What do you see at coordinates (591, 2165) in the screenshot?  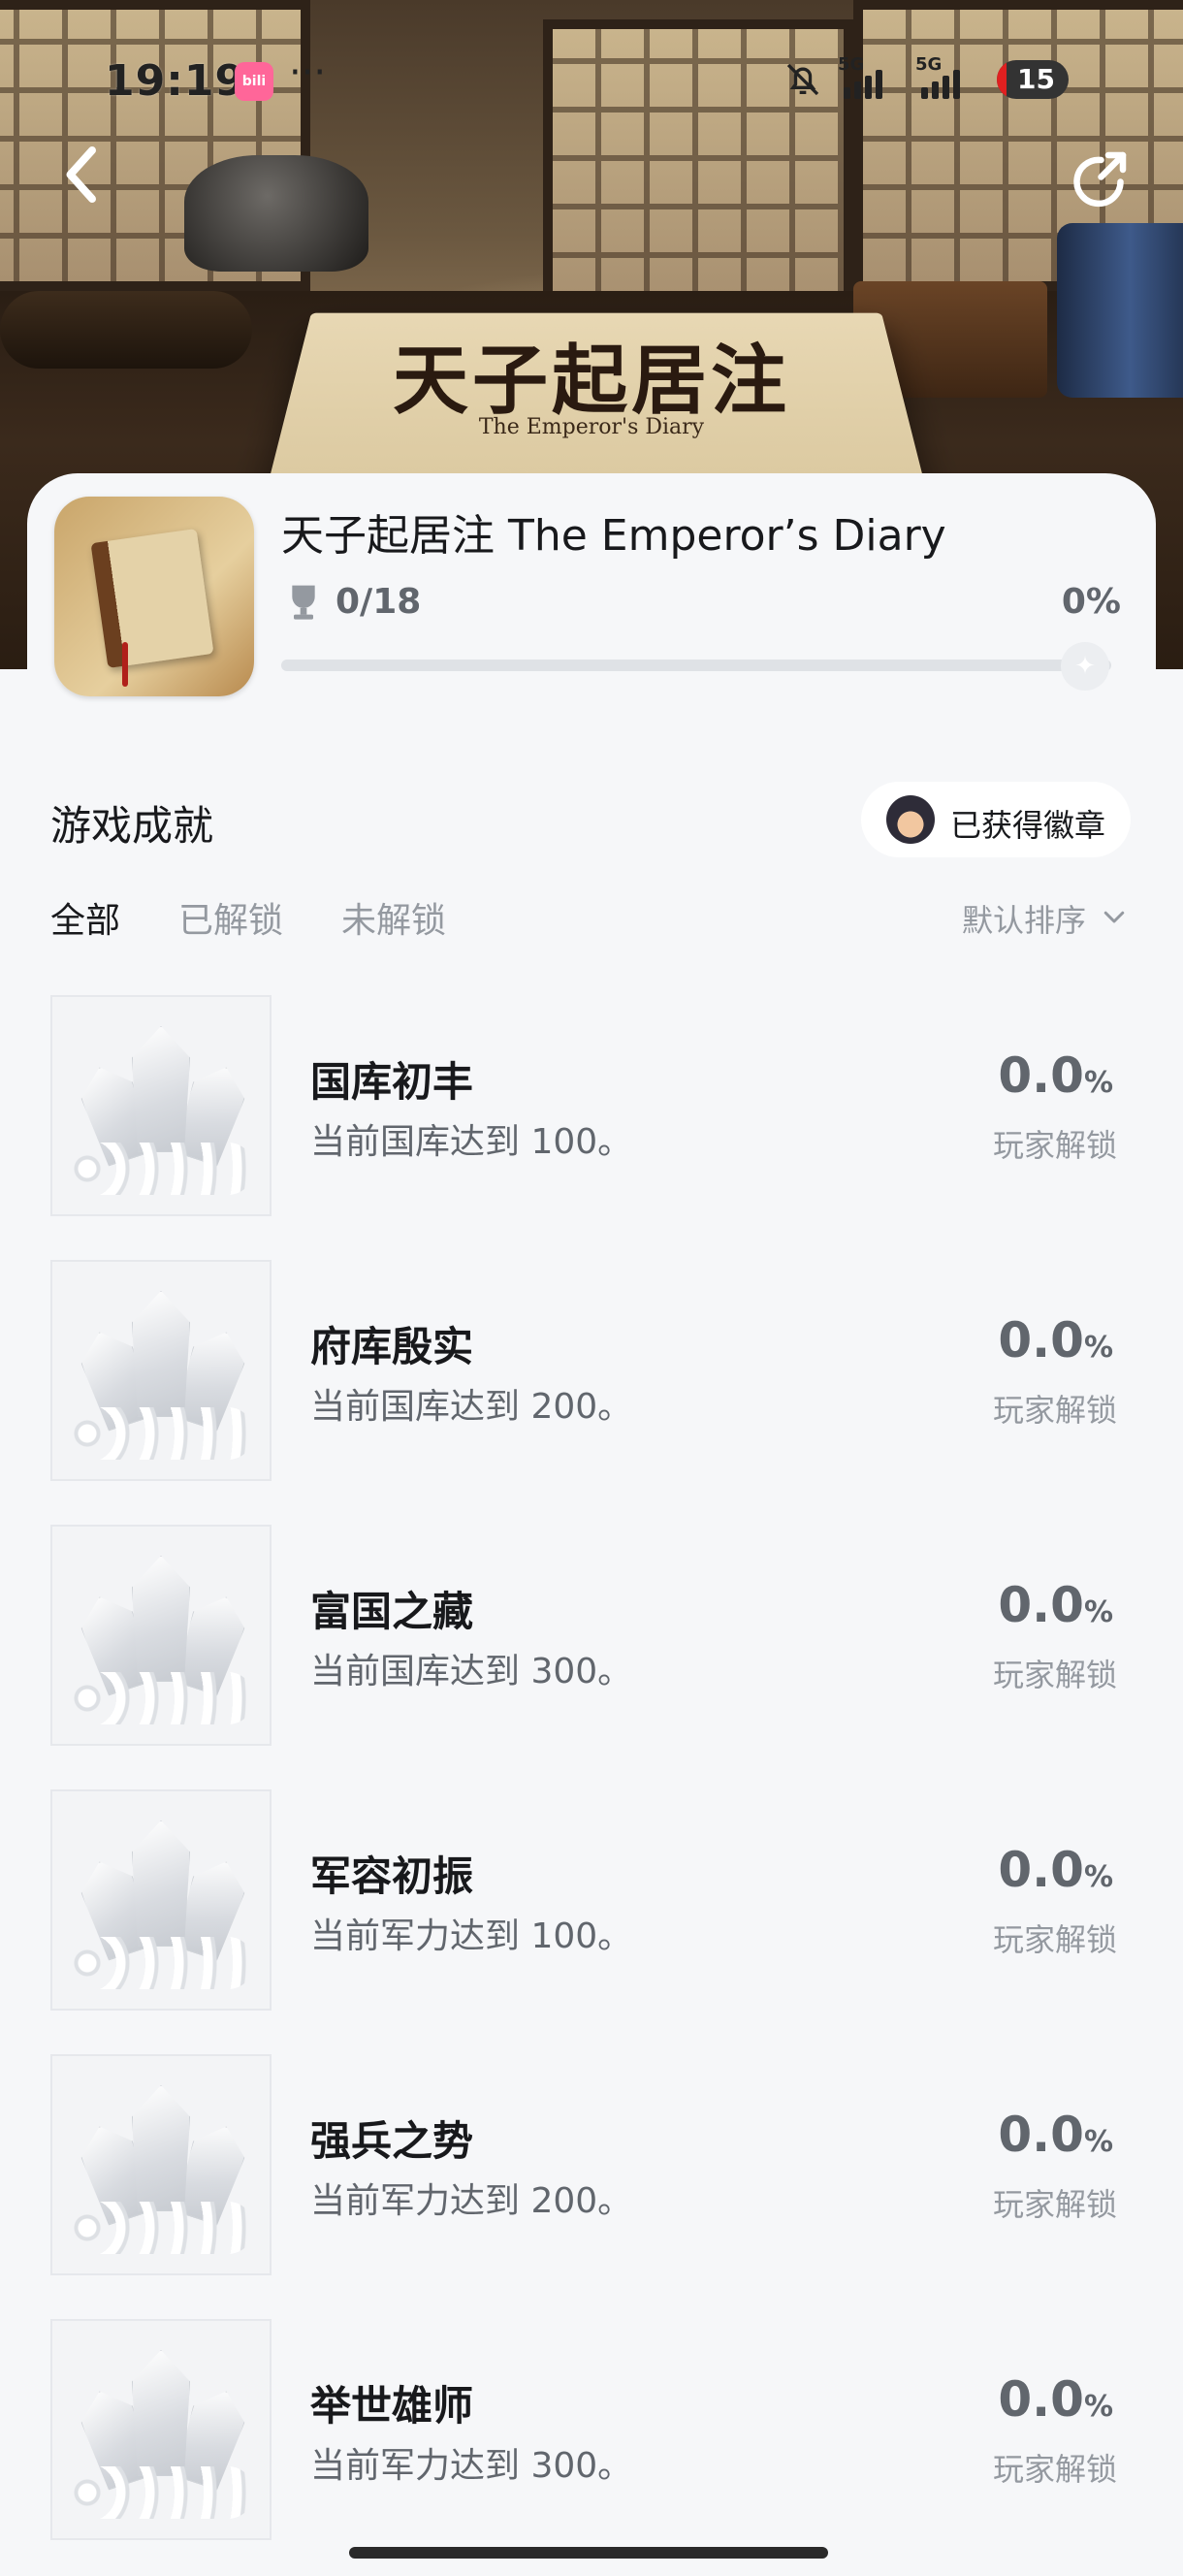 I see `achievement-item: 强兵之势 当前军力达到 200。 0.0% 玩家解锁` at bounding box center [591, 2165].